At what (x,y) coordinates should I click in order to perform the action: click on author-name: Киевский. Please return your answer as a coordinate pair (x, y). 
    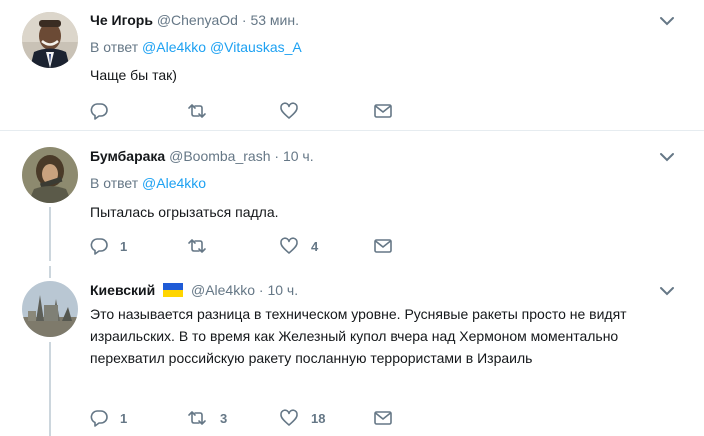
    Looking at the image, I should click on (122, 290).